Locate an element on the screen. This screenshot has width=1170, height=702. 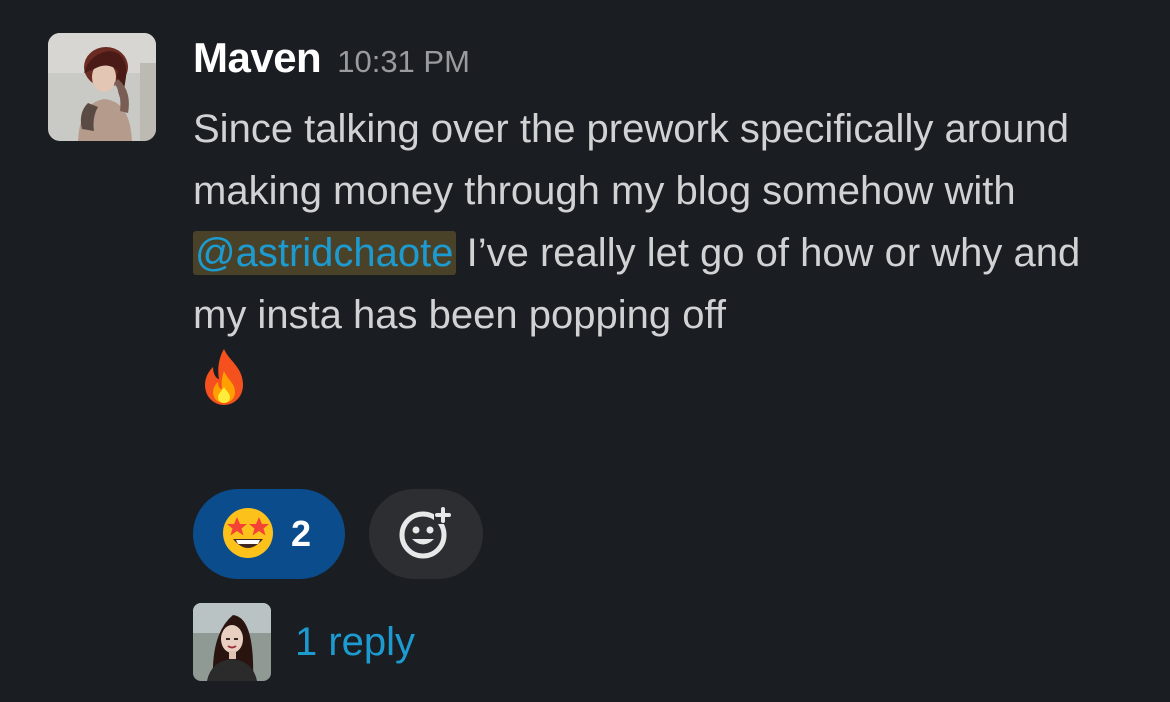
timestamp: 10:31 PM is located at coordinates (403, 62).